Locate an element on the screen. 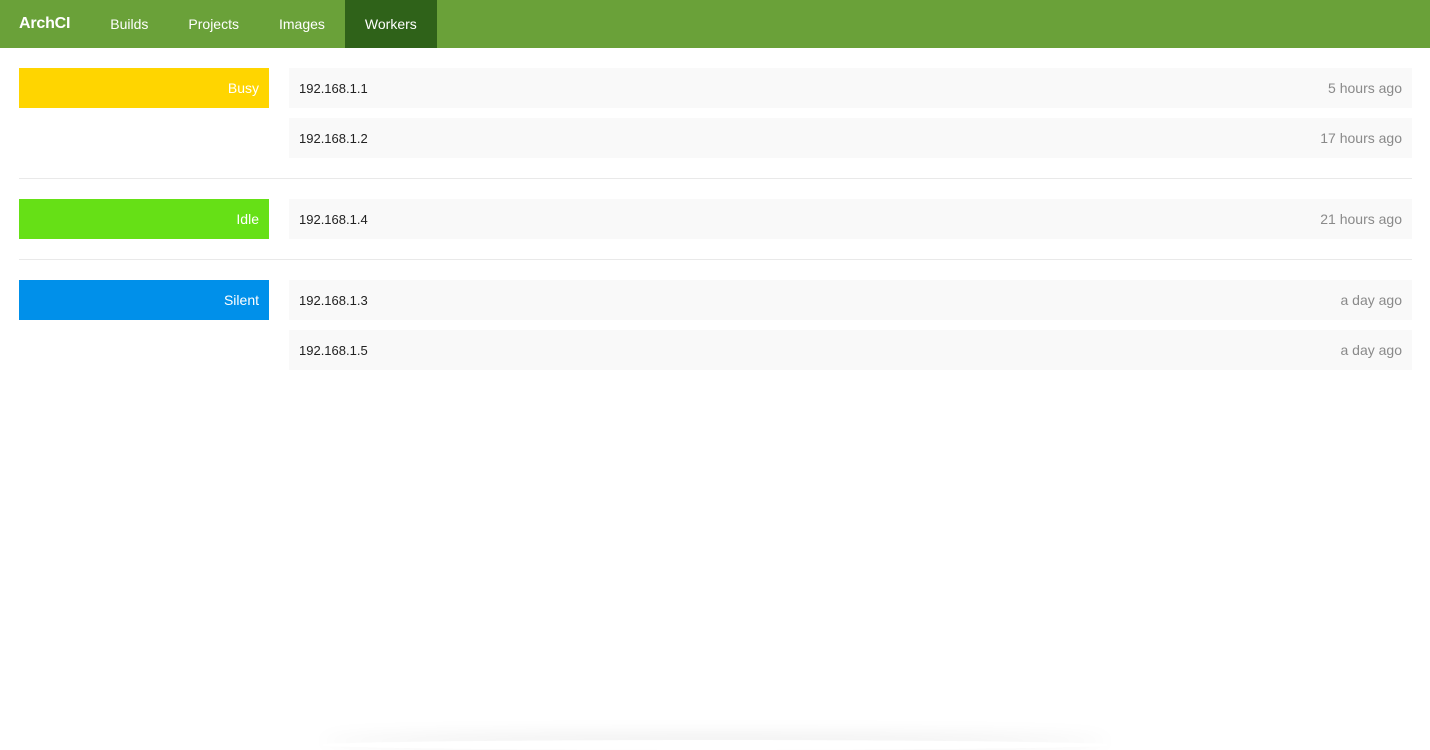 The width and height of the screenshot is (1430, 750). bottom-shadow is located at coordinates (715, 745).